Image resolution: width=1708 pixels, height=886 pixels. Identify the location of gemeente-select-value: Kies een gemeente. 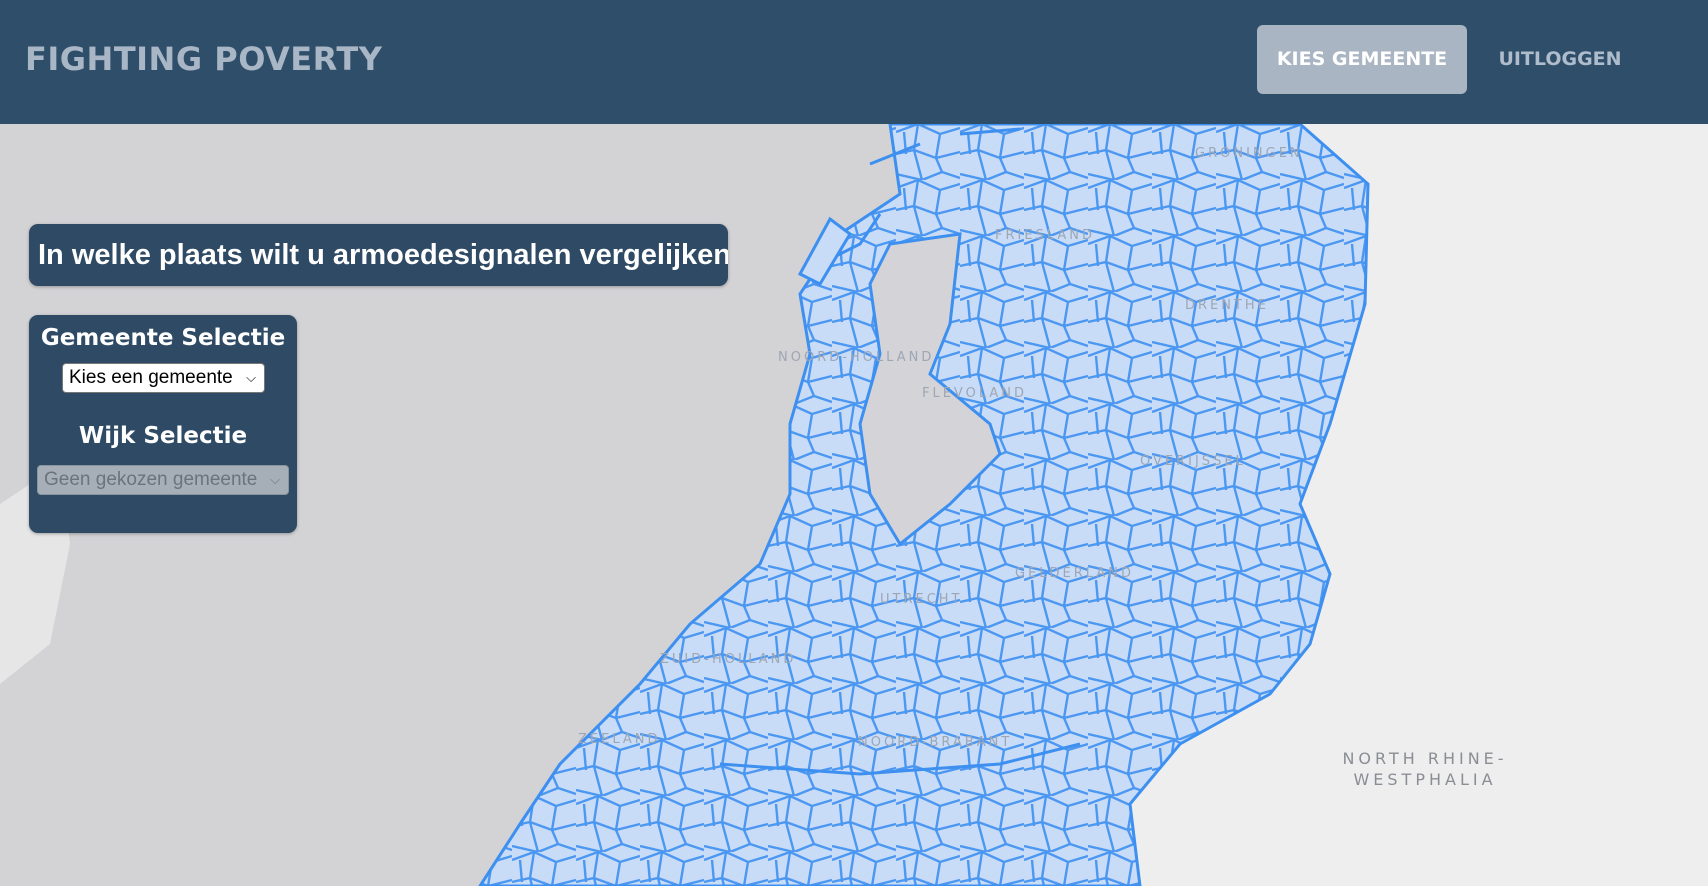
(151, 377).